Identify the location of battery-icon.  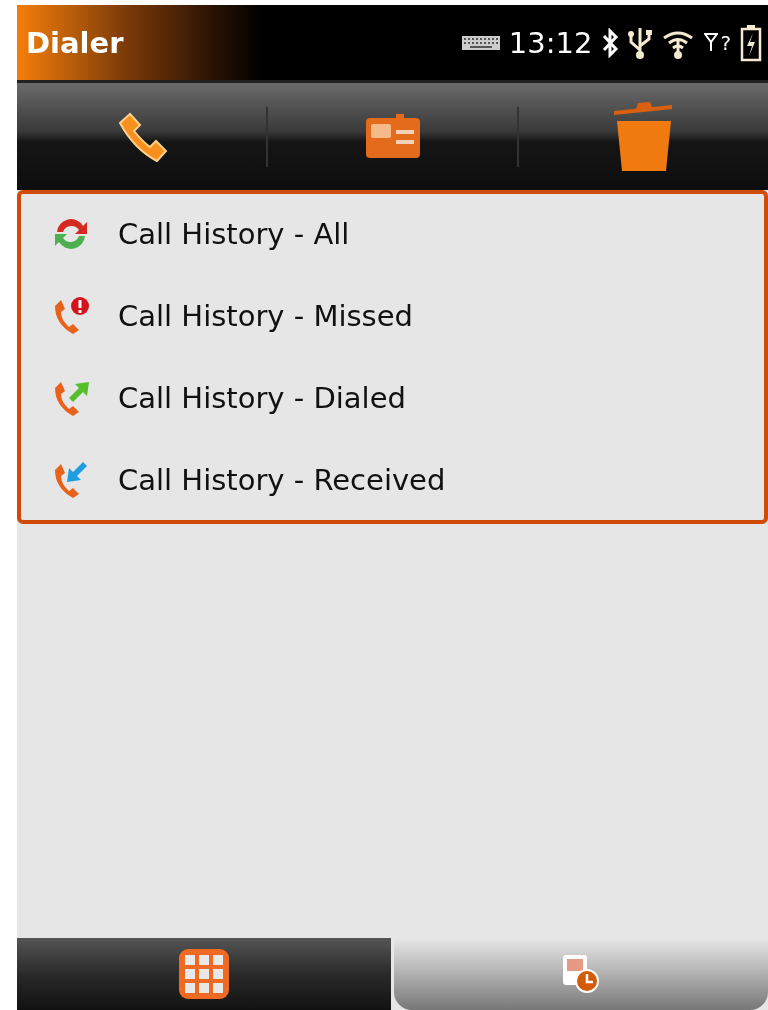
(751, 42).